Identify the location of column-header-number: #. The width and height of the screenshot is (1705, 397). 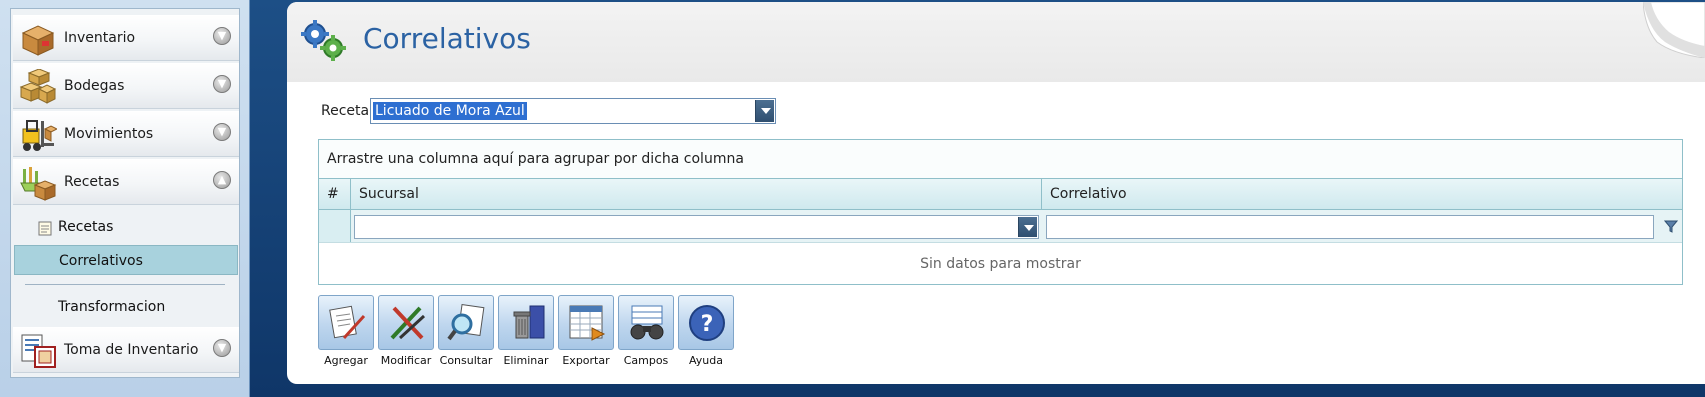
(335, 194).